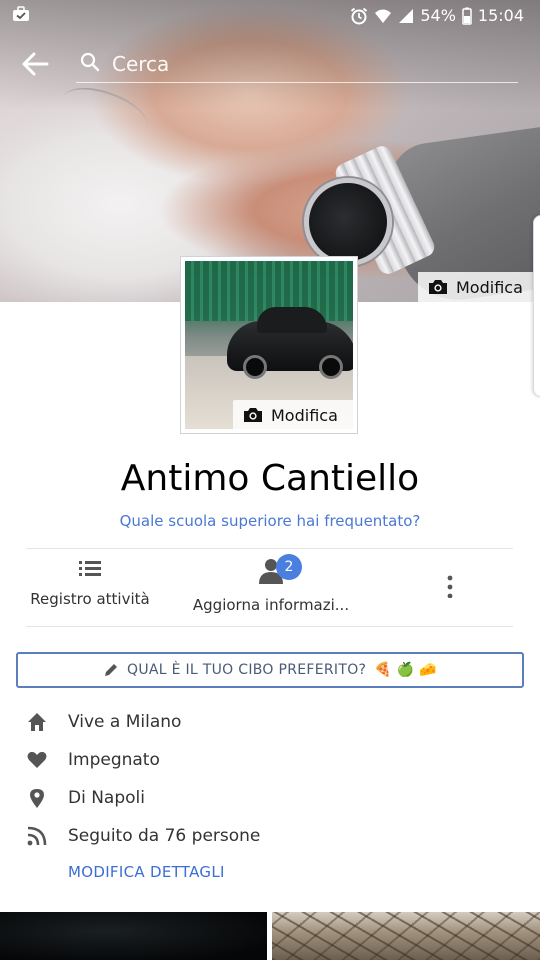 This screenshot has height=960, width=540. Describe the element at coordinates (489, 287) in the screenshot. I see `cover-edit-label: Modifica` at that location.